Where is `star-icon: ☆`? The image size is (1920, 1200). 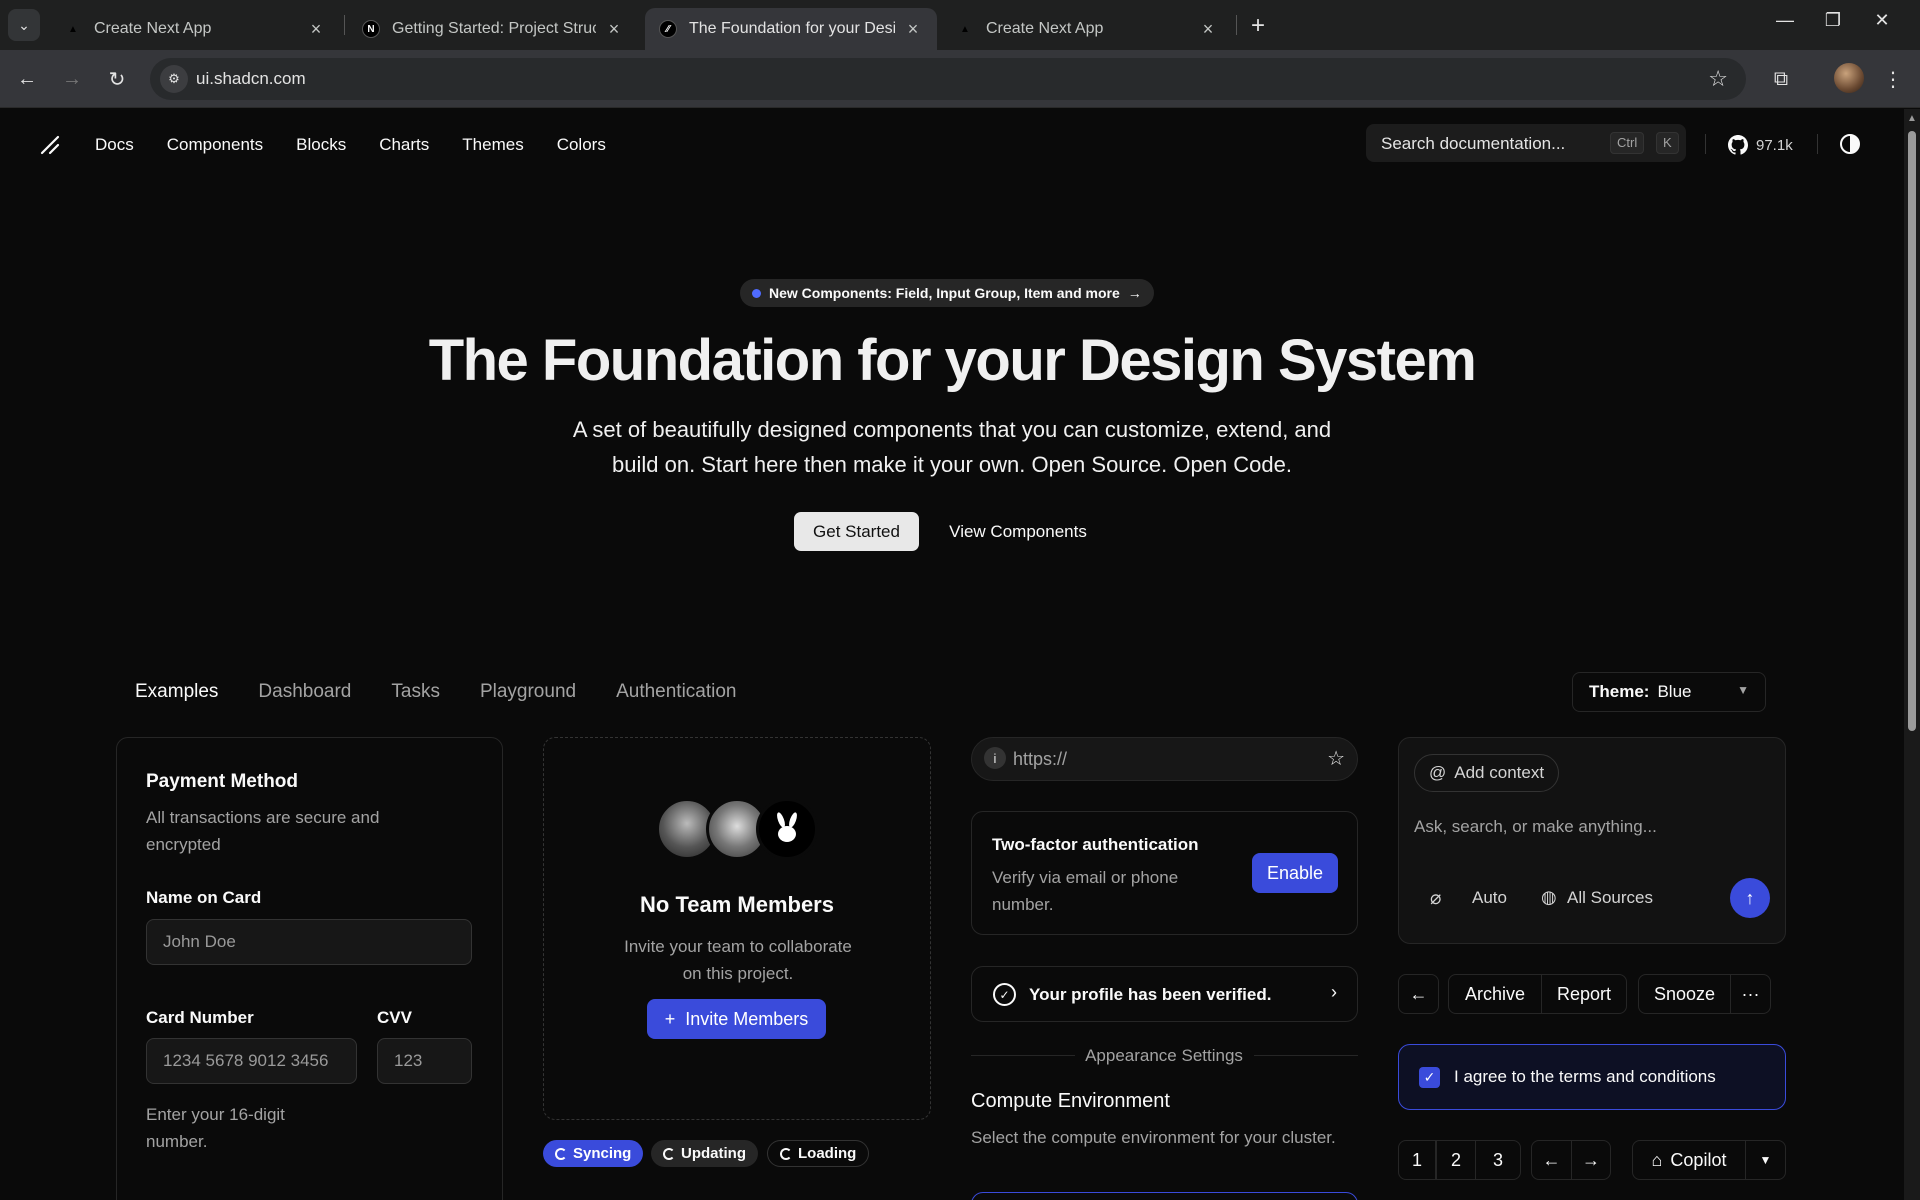 star-icon: ☆ is located at coordinates (1336, 758).